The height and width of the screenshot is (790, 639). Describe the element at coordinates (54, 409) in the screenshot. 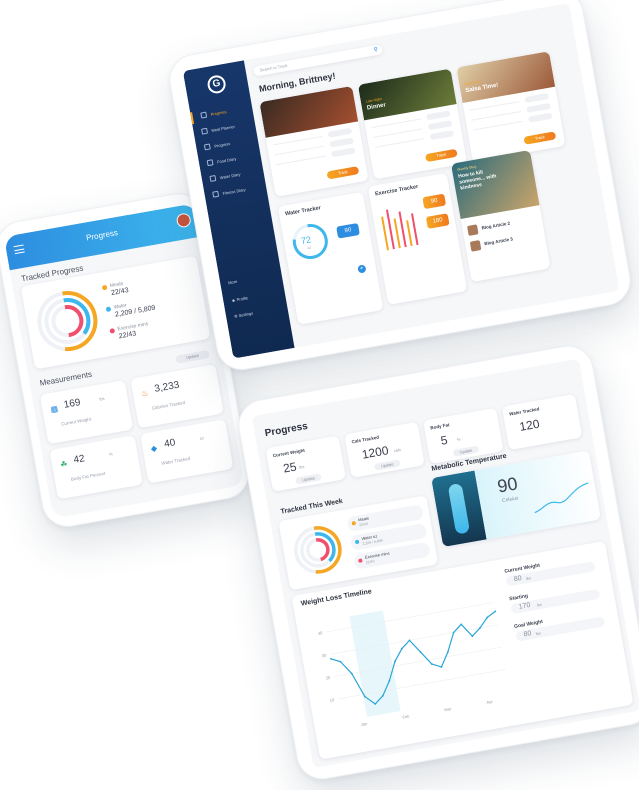

I see `calendar-icon: ▦` at that location.